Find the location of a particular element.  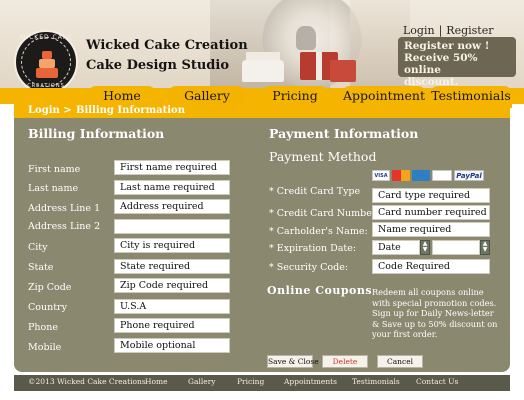

brand-subtitle: Cake Design Studio is located at coordinates (157, 65).